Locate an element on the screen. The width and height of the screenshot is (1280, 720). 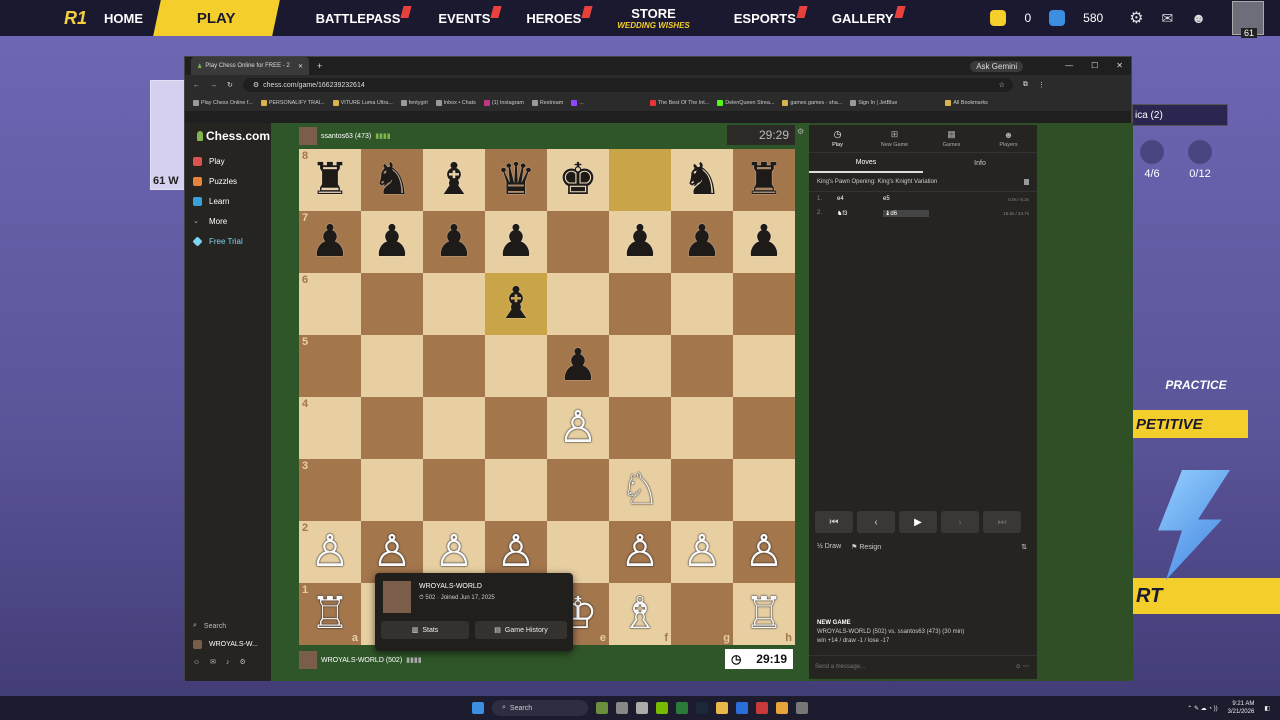
squad-panel: ica (2) is located at coordinates (1180, 115).